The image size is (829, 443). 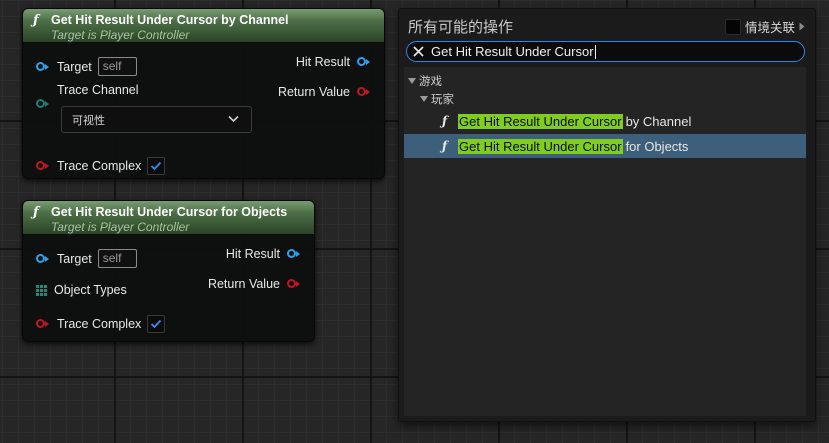 I want to click on result-item-by-channel: ƒ Get Hit Result Under Cursor by Channel, so click(x=605, y=121).